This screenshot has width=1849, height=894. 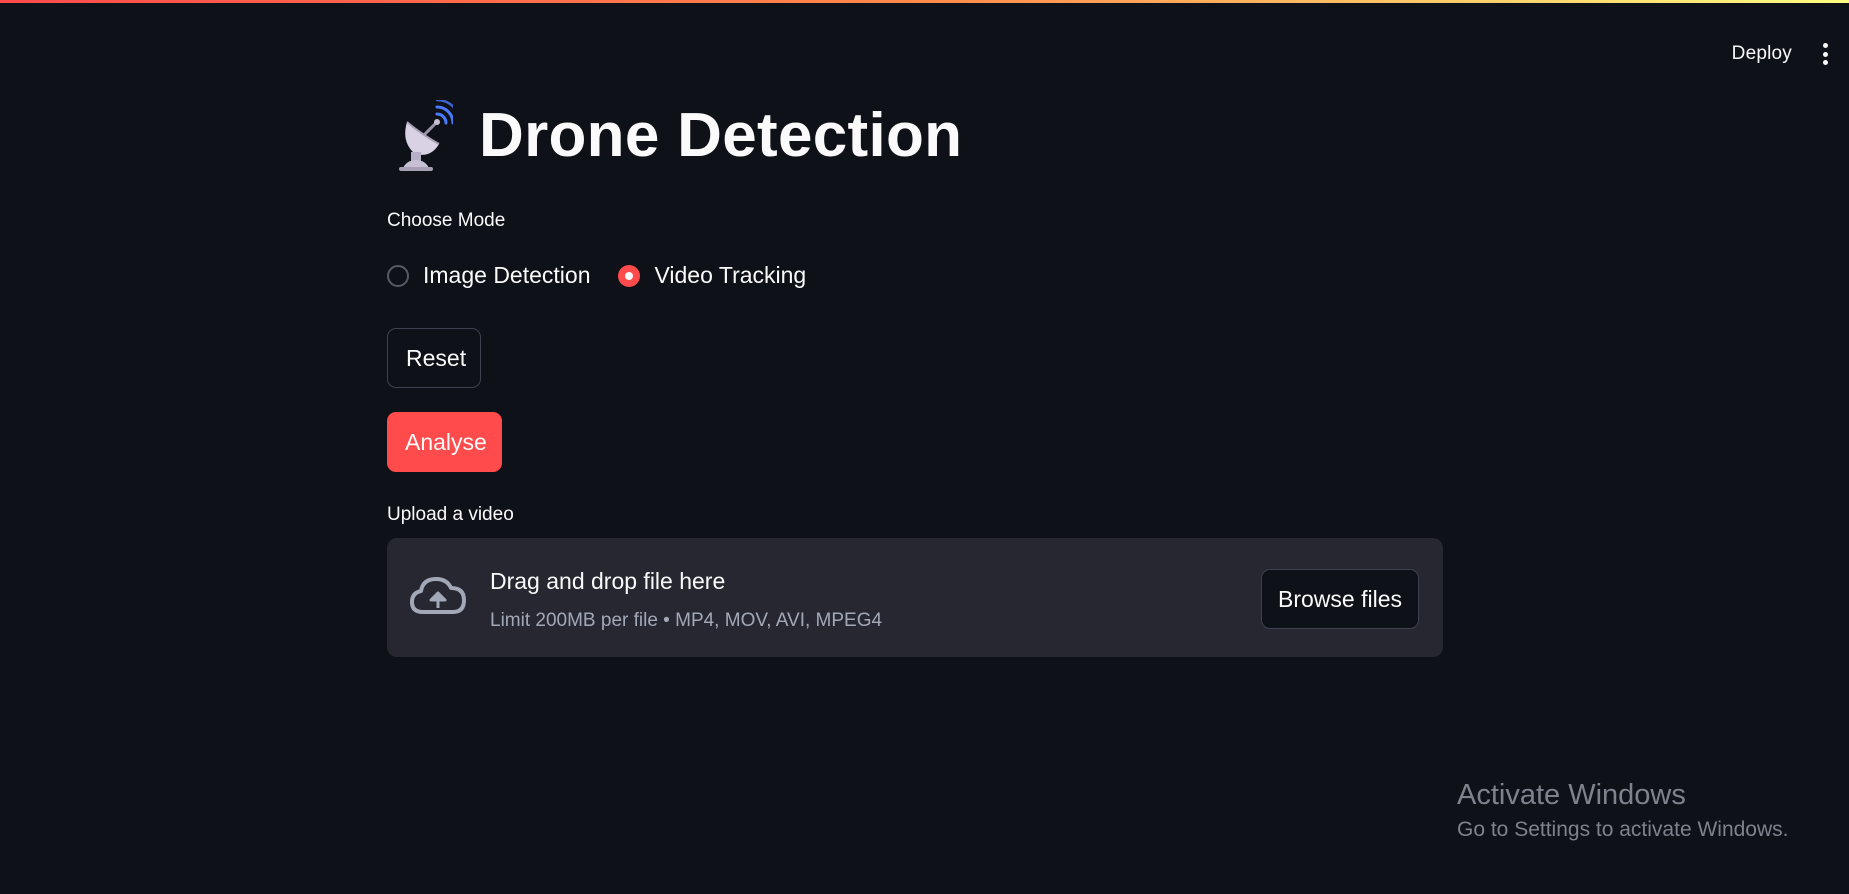 I want to click on radio-unchecked-icon, so click(x=398, y=275).